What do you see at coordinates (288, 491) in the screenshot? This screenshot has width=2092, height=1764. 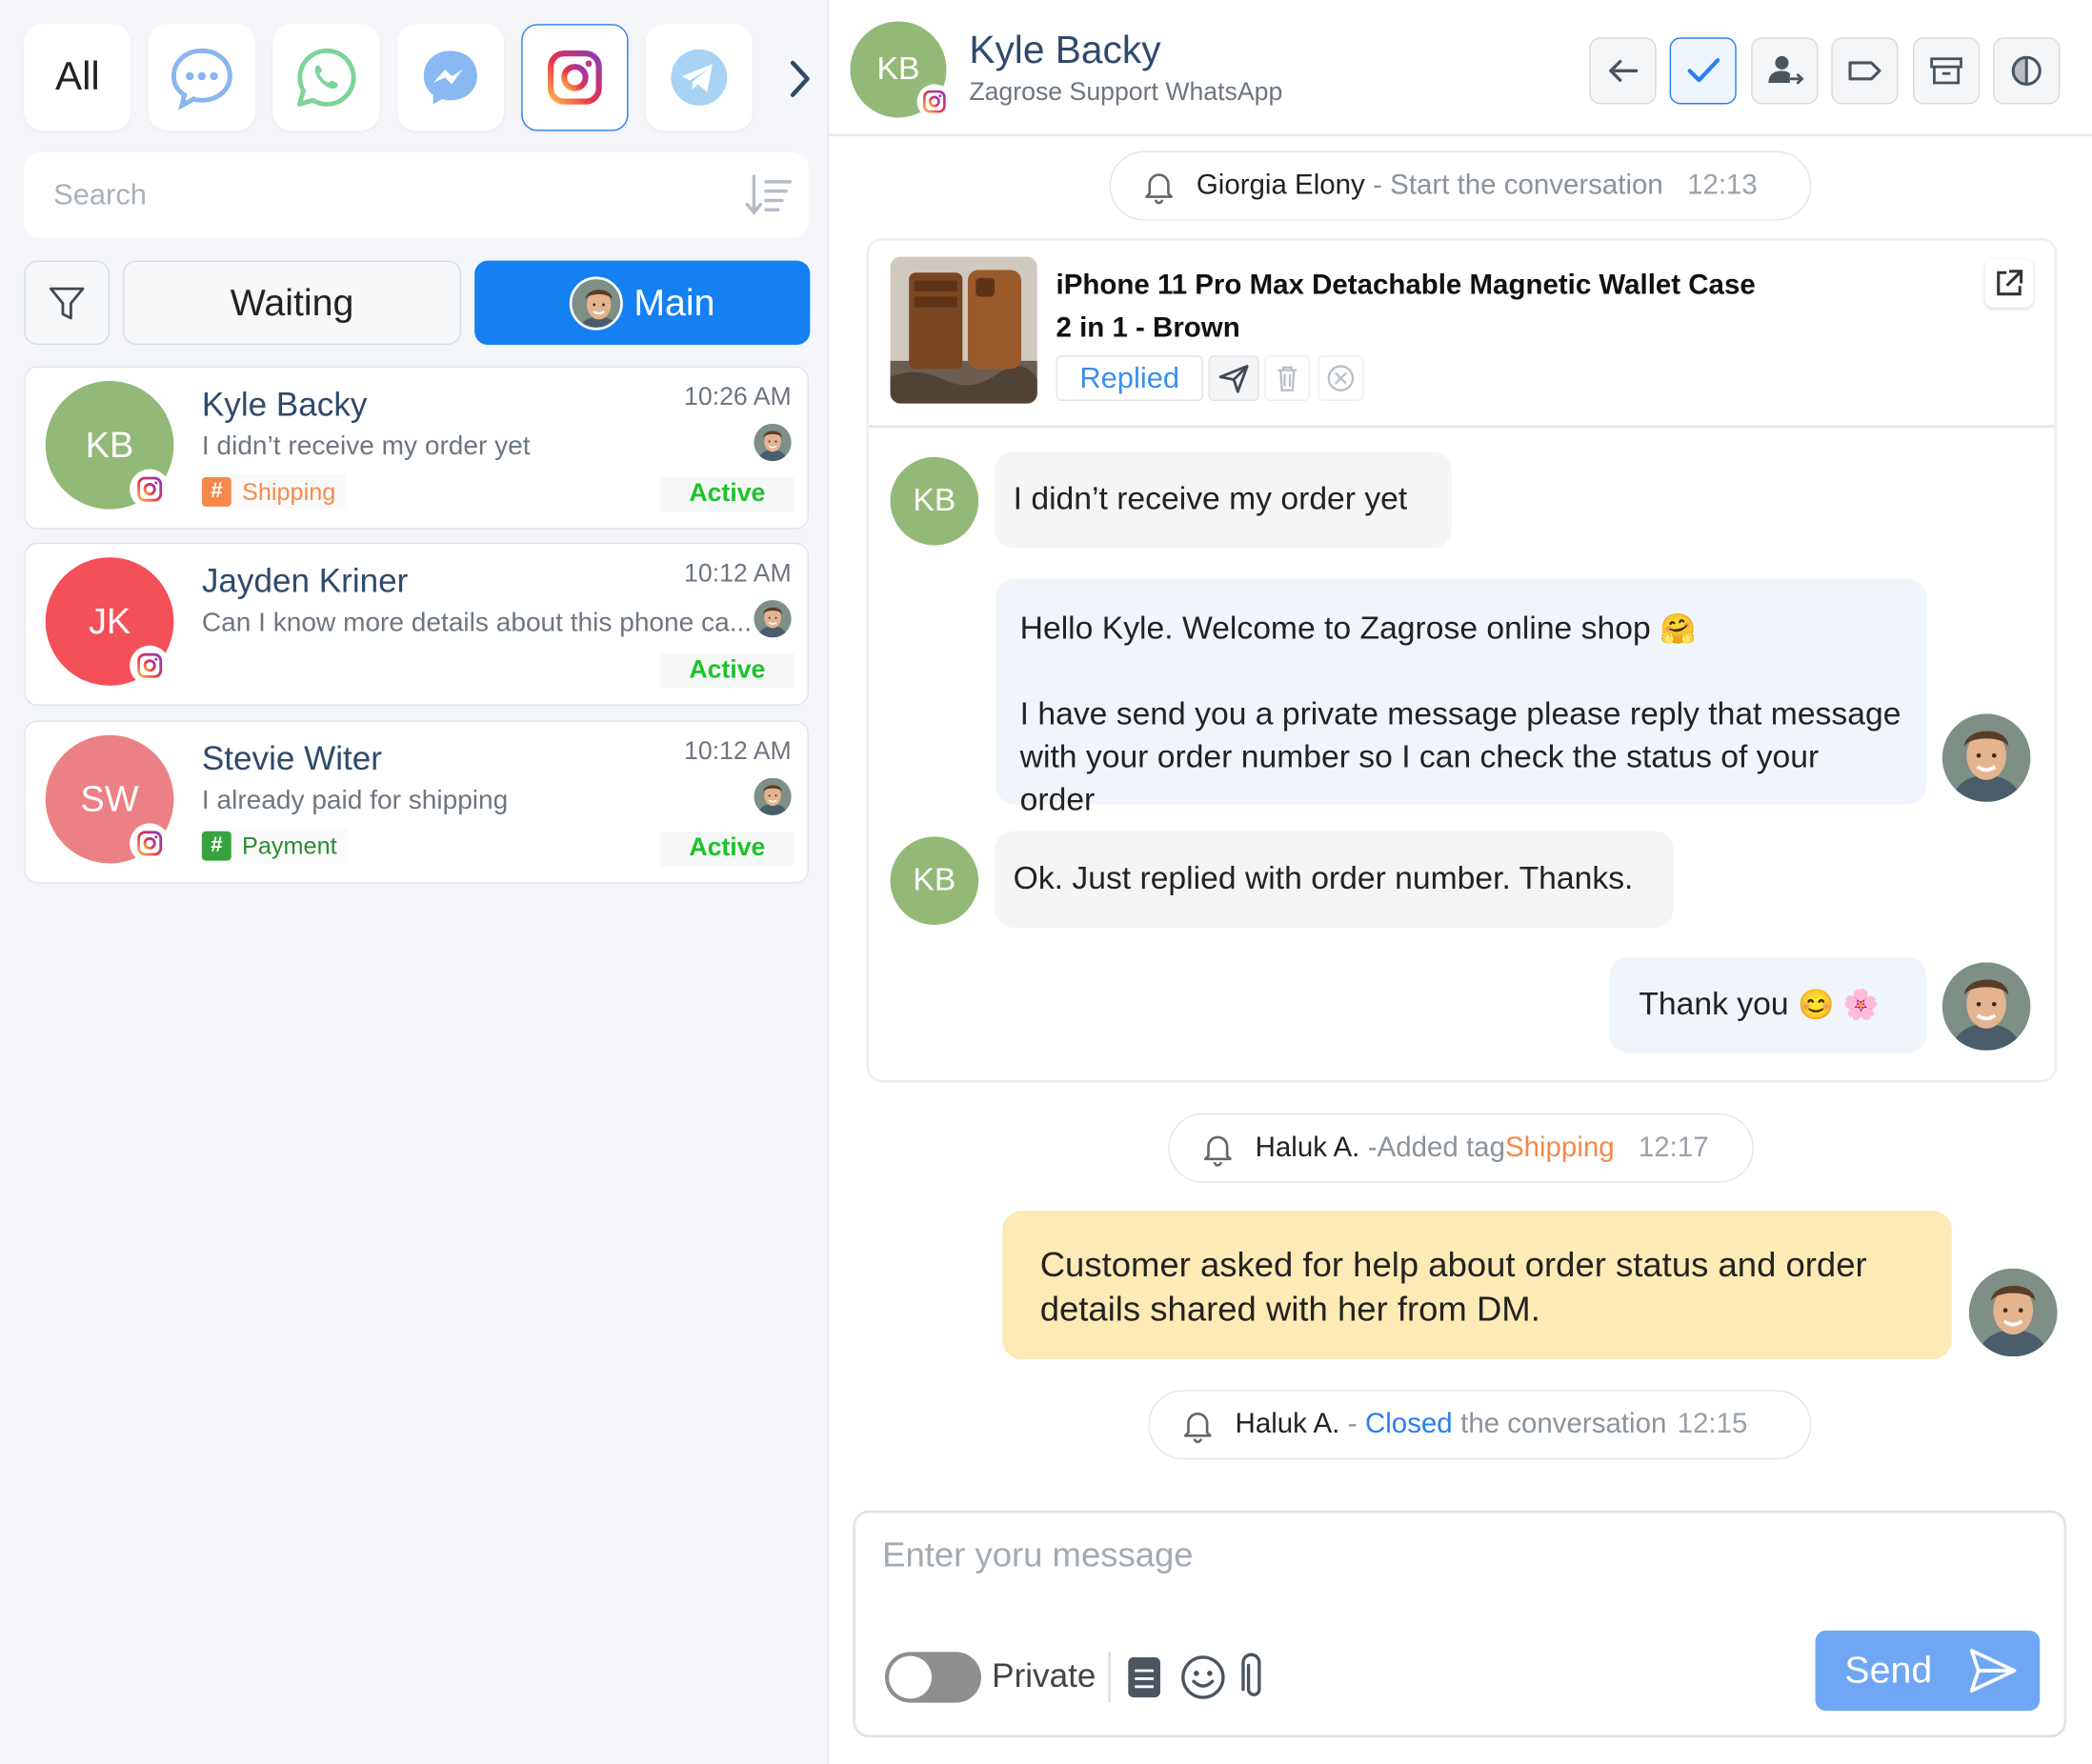 I see `tag-label: Shipping` at bounding box center [288, 491].